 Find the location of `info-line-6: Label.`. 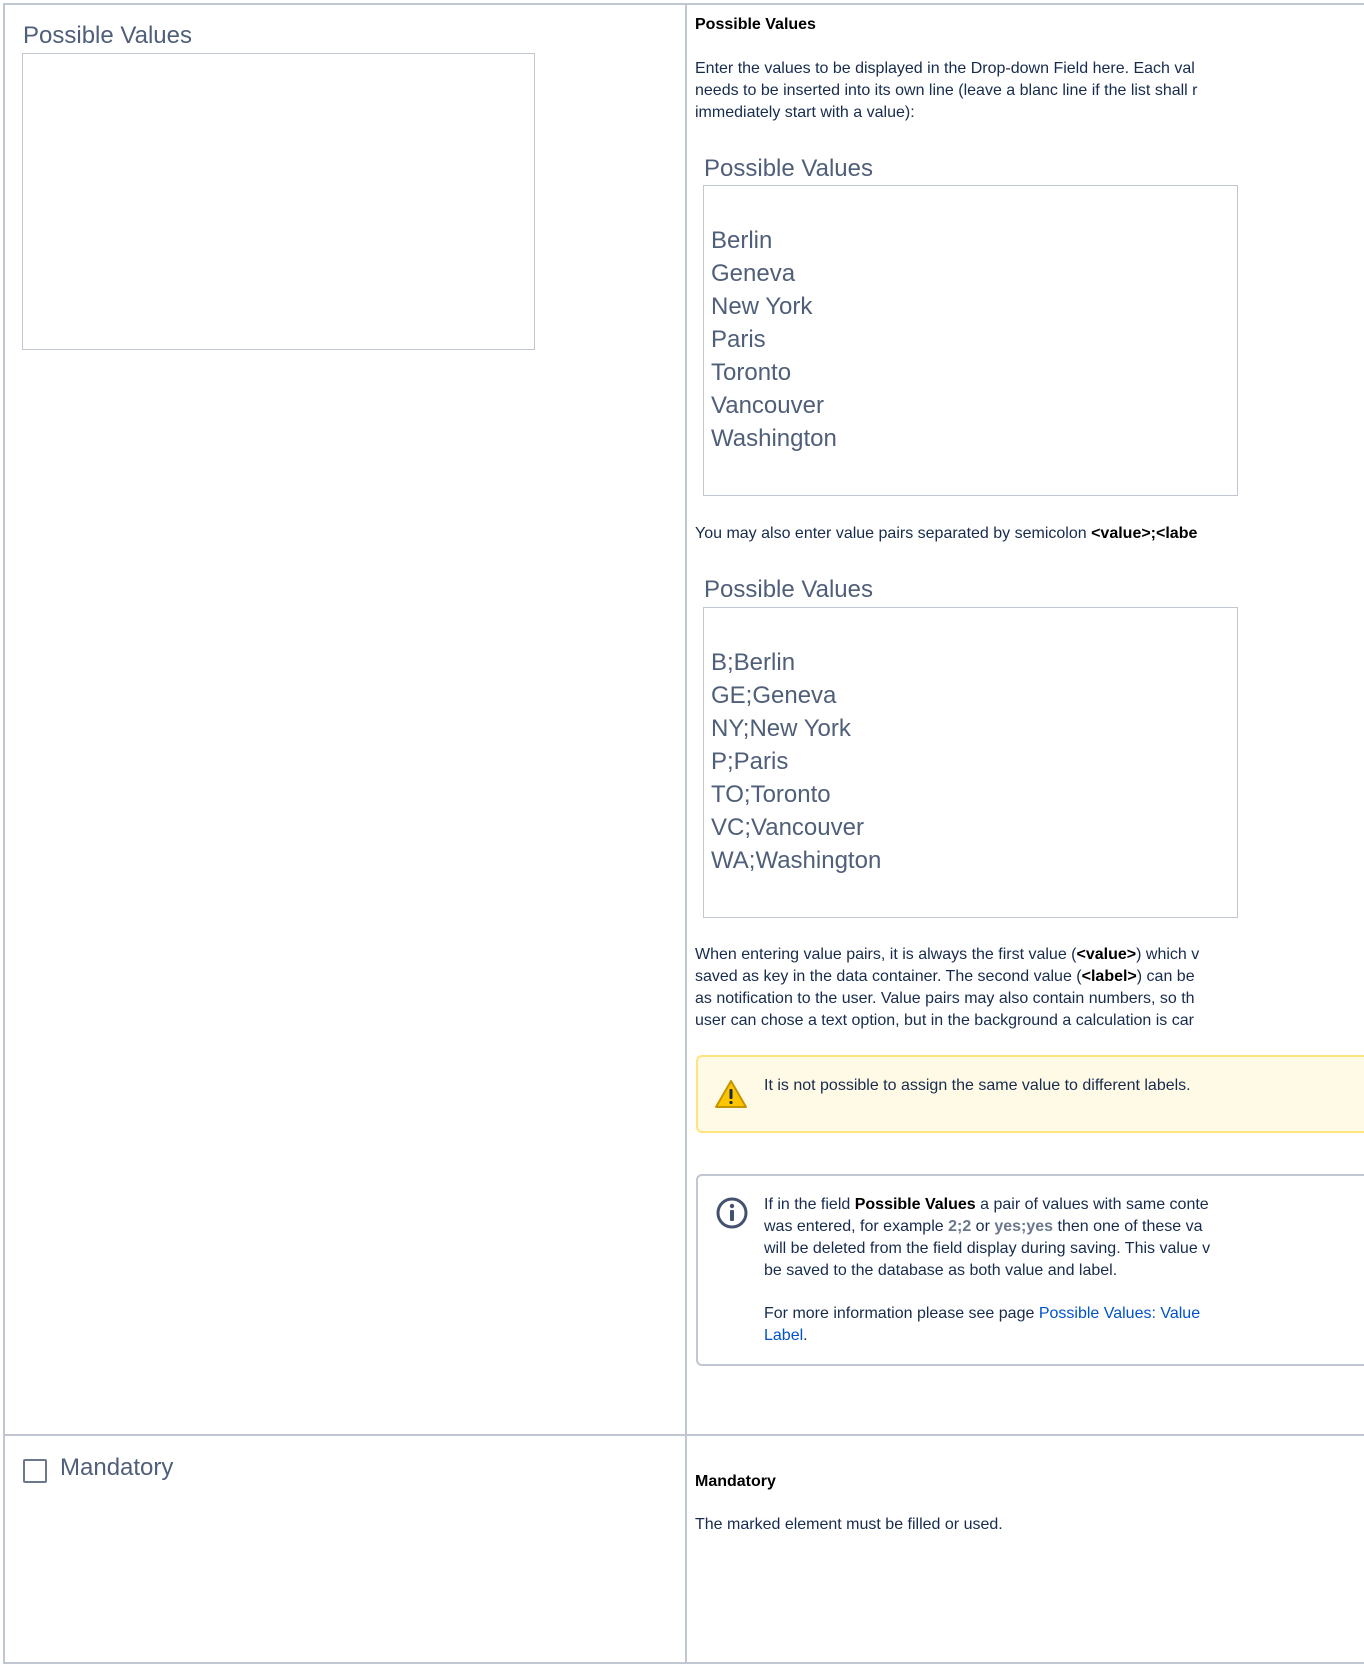

info-line-6: Label. is located at coordinates (786, 1335).